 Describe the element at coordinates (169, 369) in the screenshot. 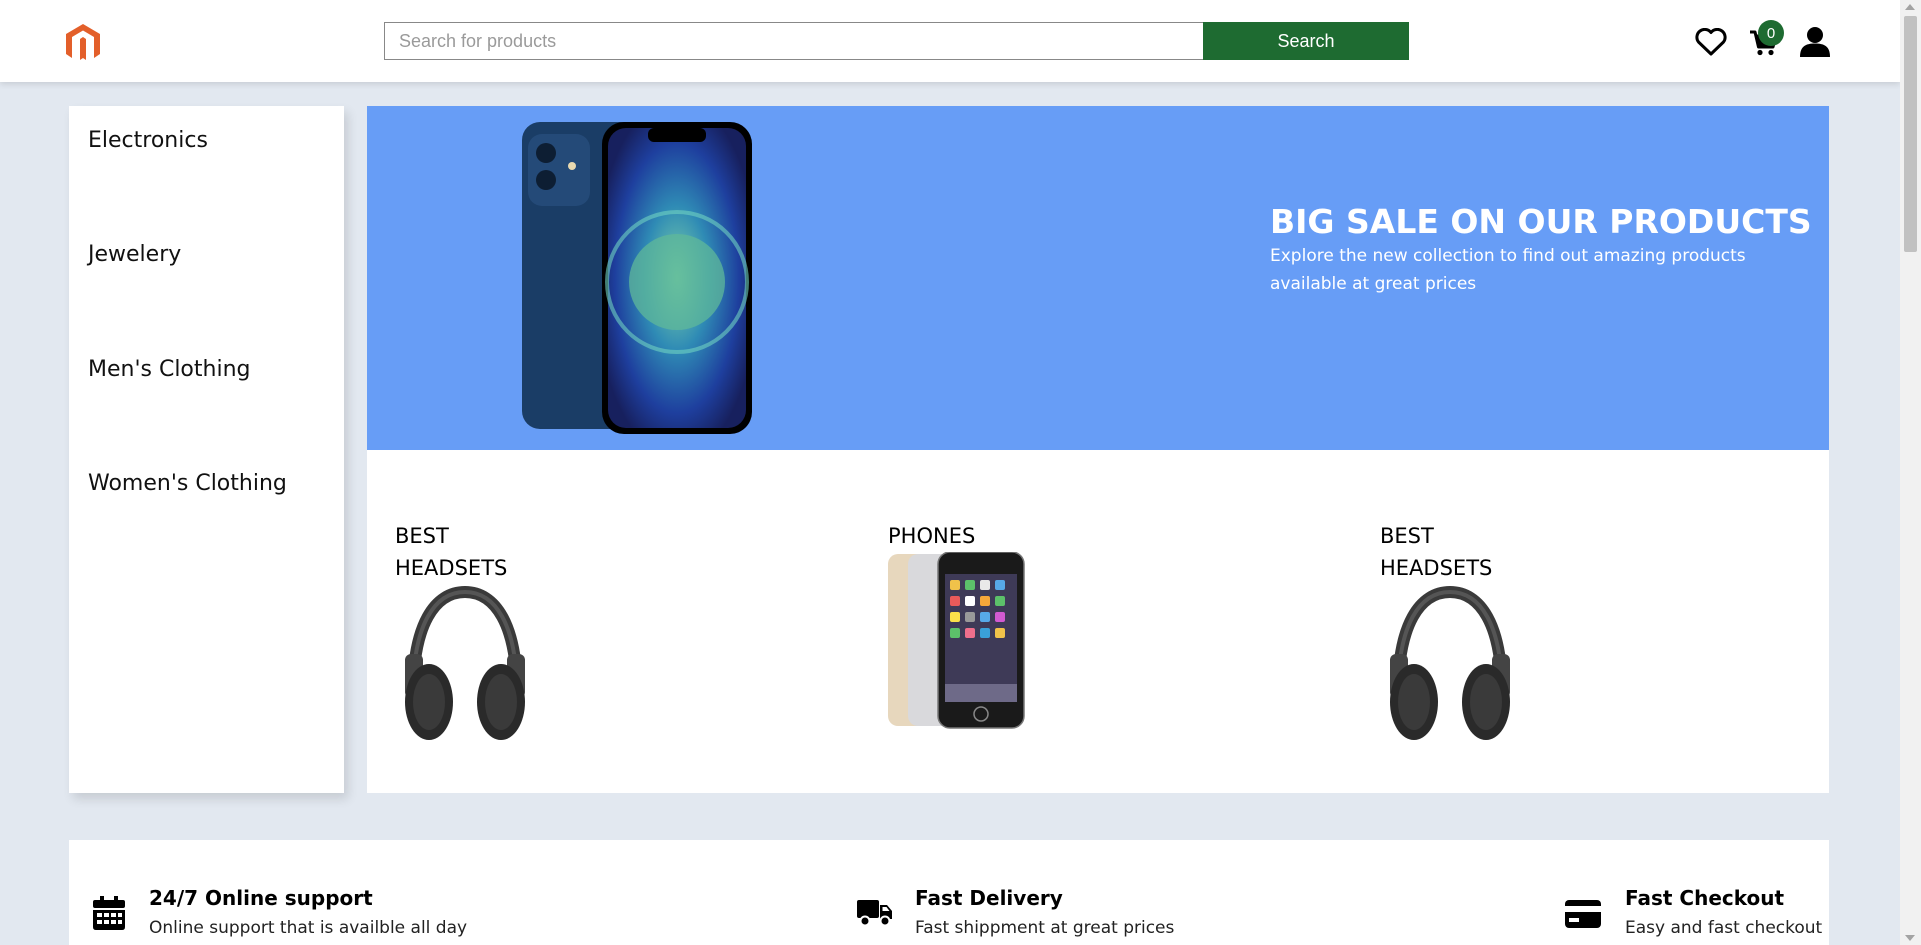

I see `sidebar-item-mens-clothing: Men's Clothing` at that location.